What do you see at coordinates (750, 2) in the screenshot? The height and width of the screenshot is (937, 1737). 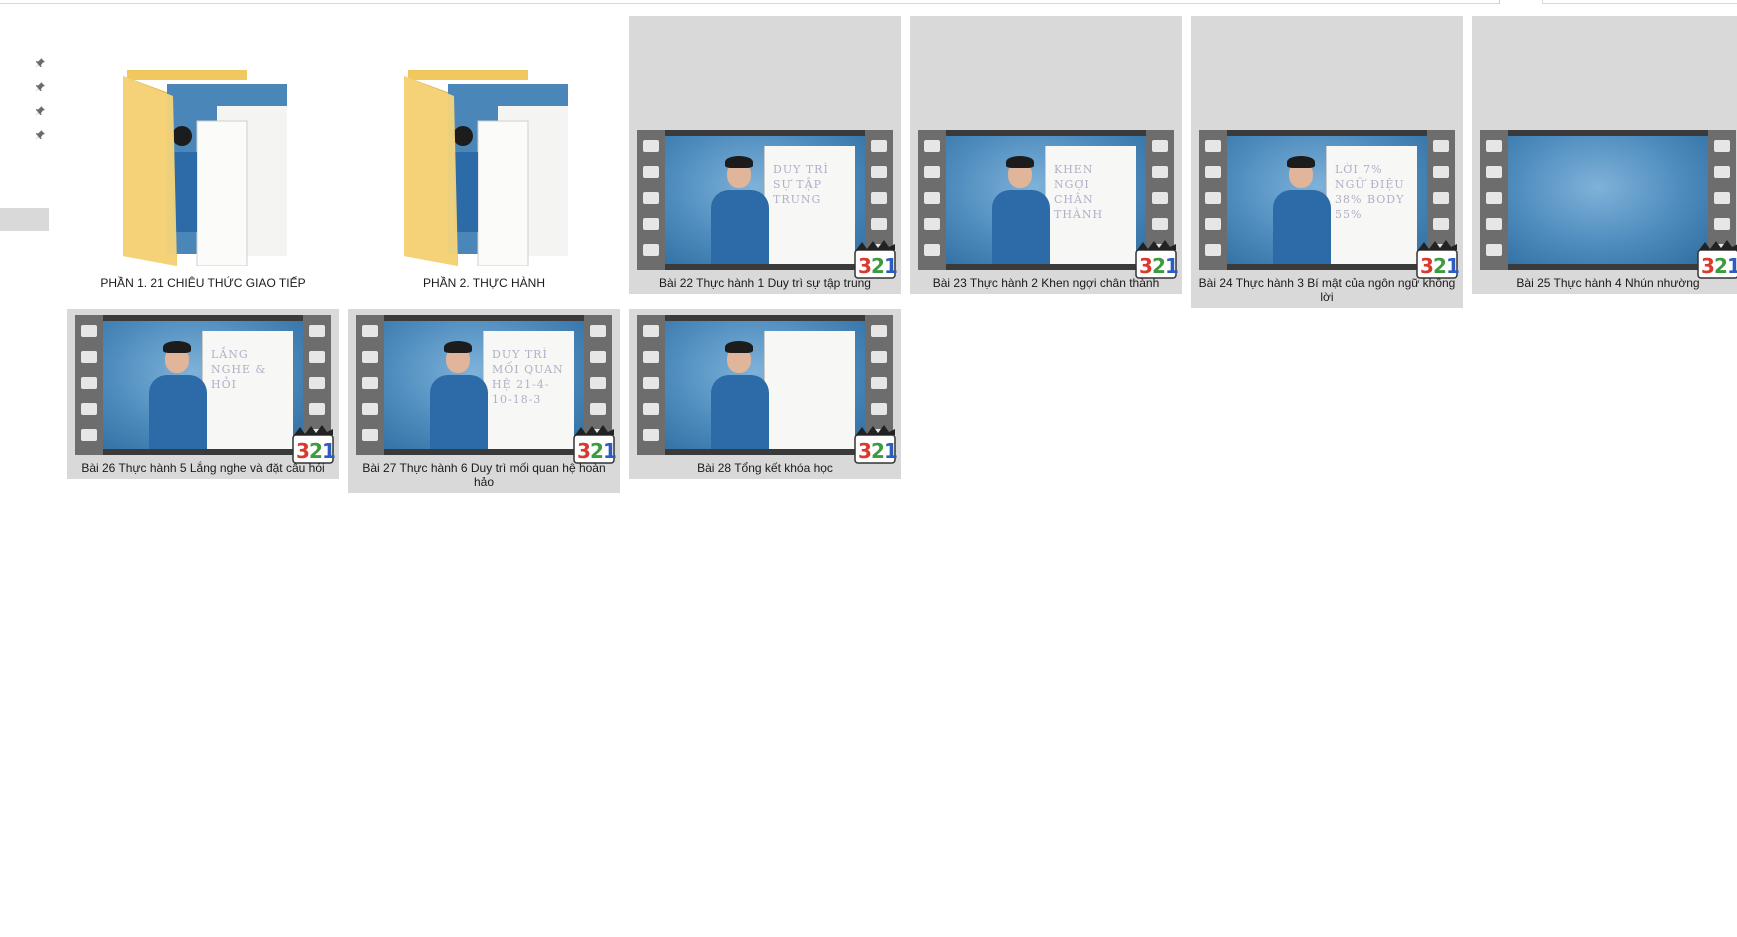 I see `address-bar` at bounding box center [750, 2].